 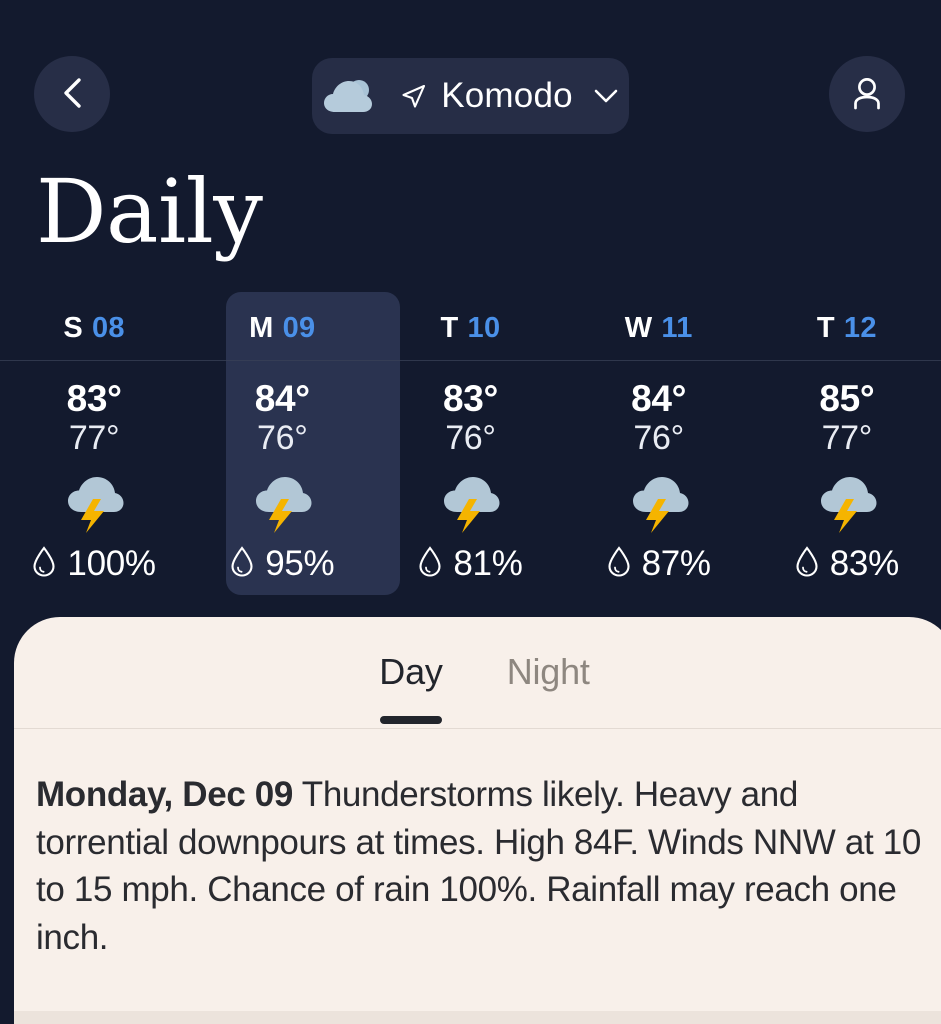 I want to click on day-letter: S, so click(x=73, y=328).